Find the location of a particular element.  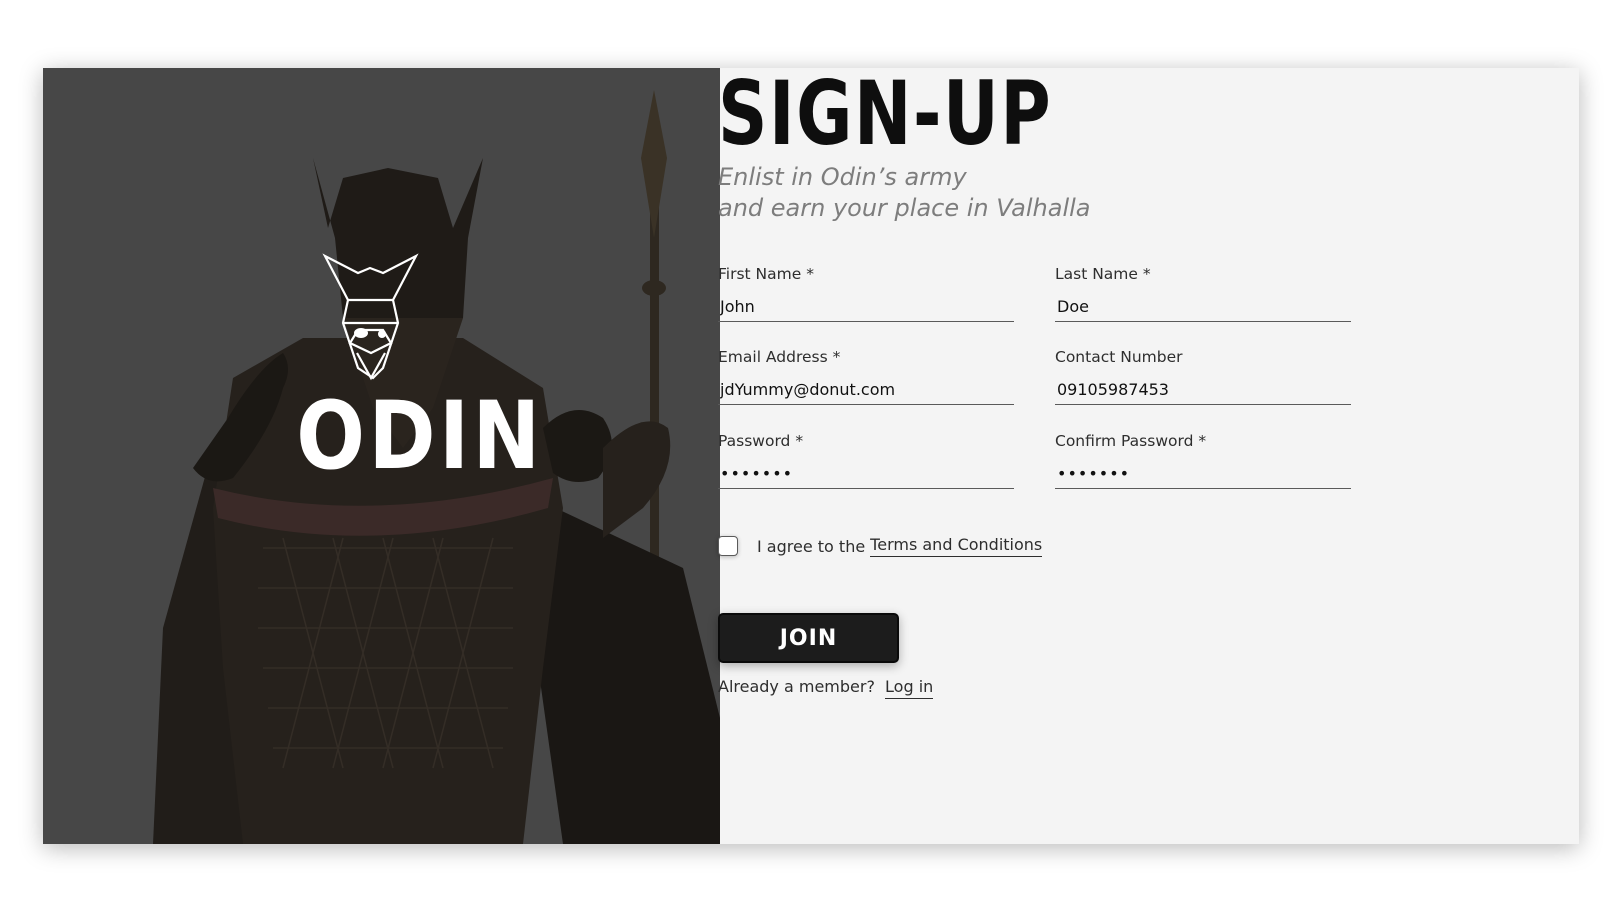

login-prompt: Already a member? Log in is located at coordinates (826, 688).